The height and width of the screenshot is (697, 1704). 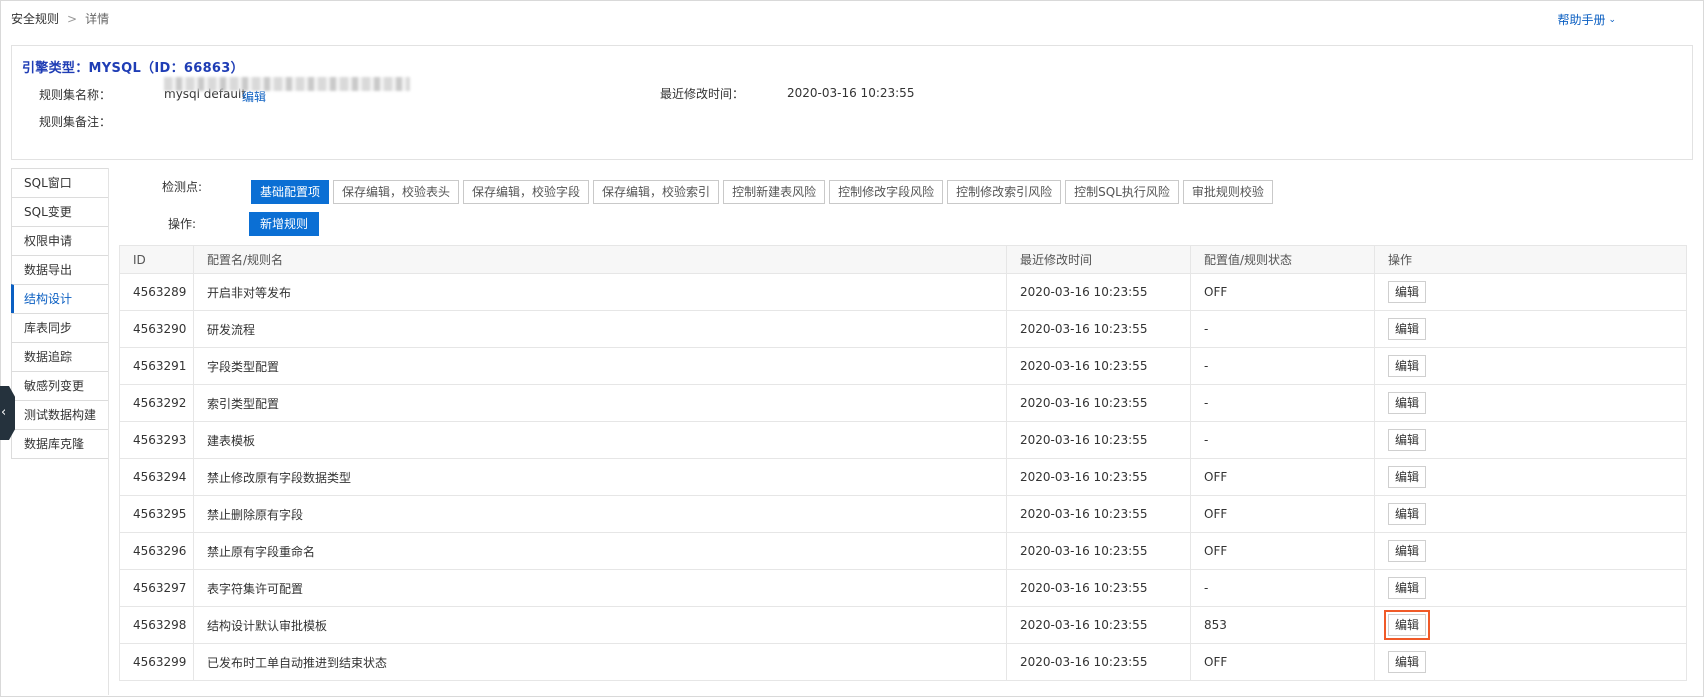 I want to click on cell-id: 4563296, so click(x=156, y=551).